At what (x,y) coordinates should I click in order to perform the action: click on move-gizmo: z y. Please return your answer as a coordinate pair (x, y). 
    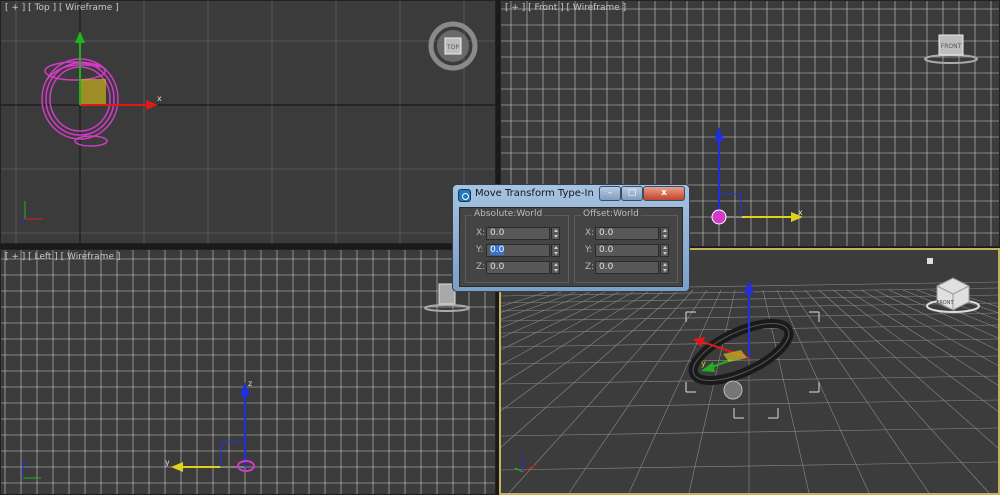
    Looking at the image, I should click on (210, 425).